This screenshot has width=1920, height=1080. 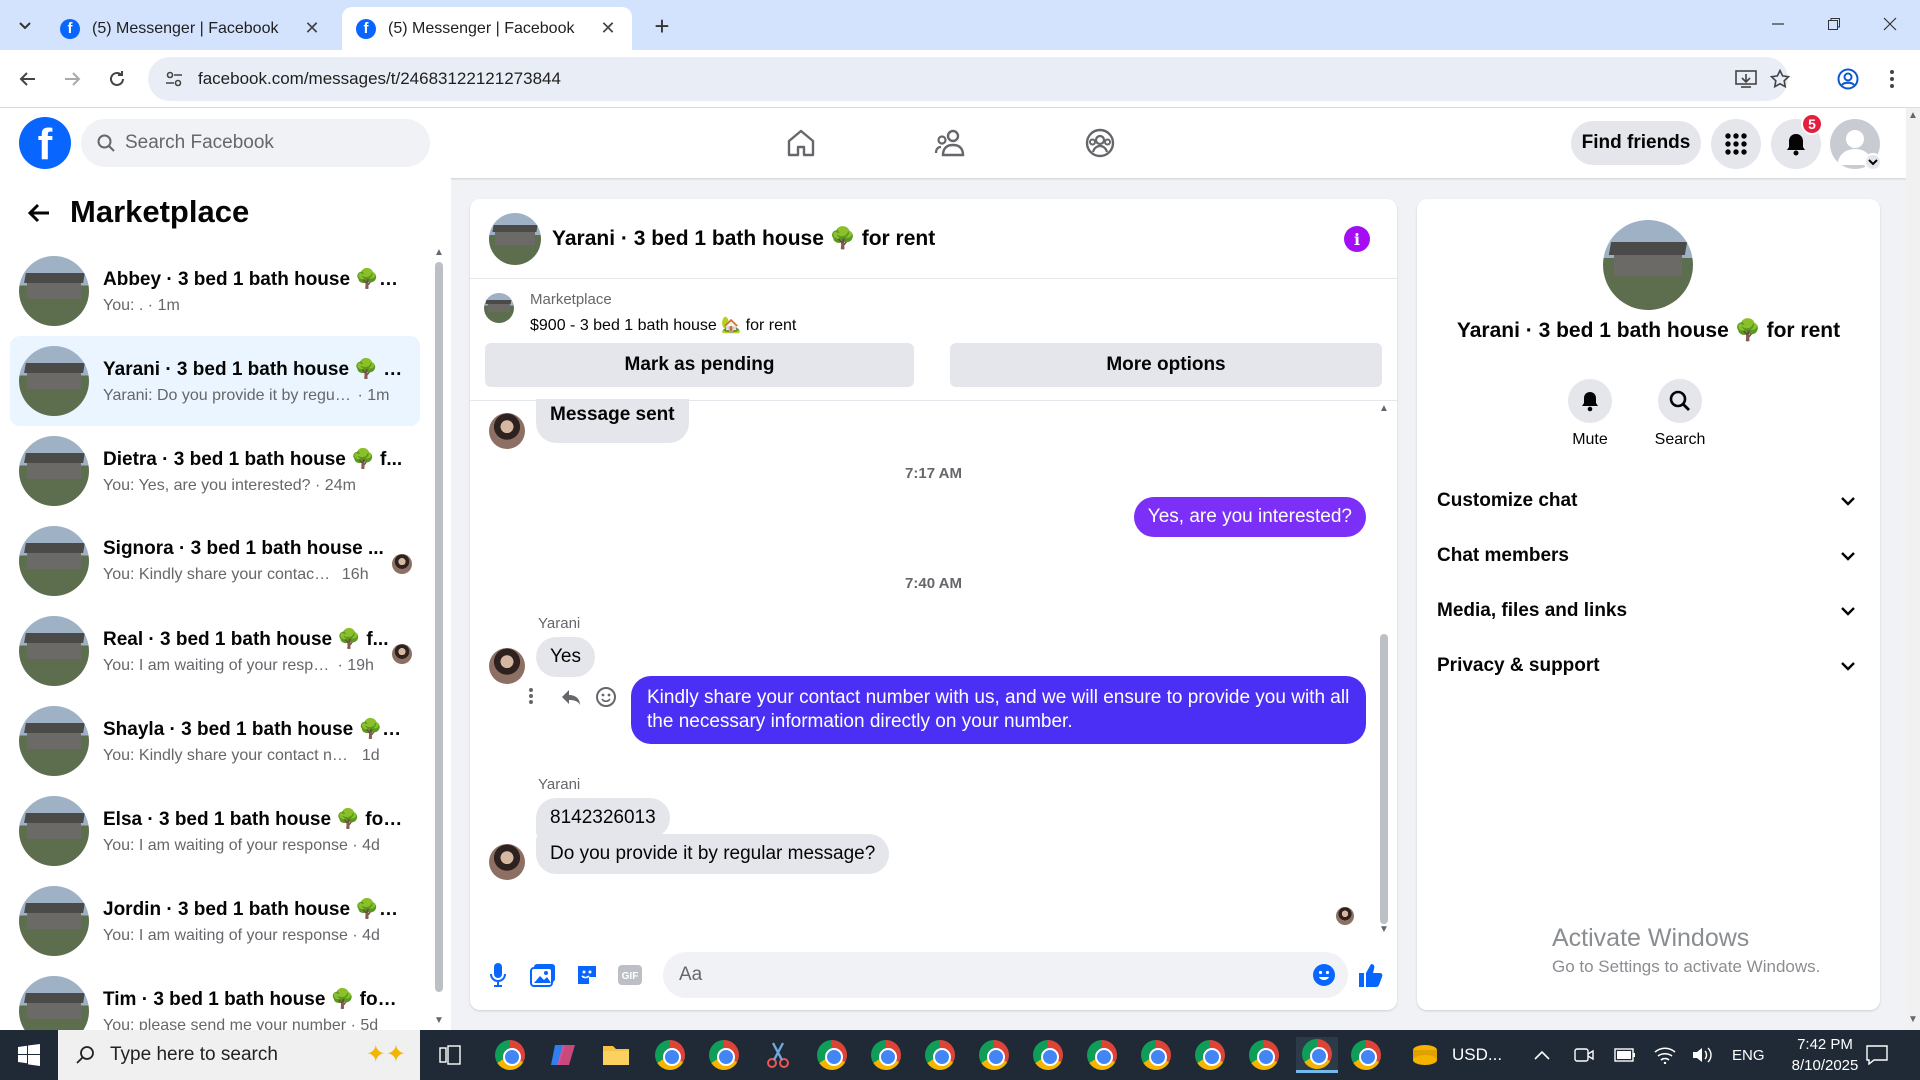 I want to click on message-bubble-outgoing: Yes, are you interested?, so click(x=1249, y=517).